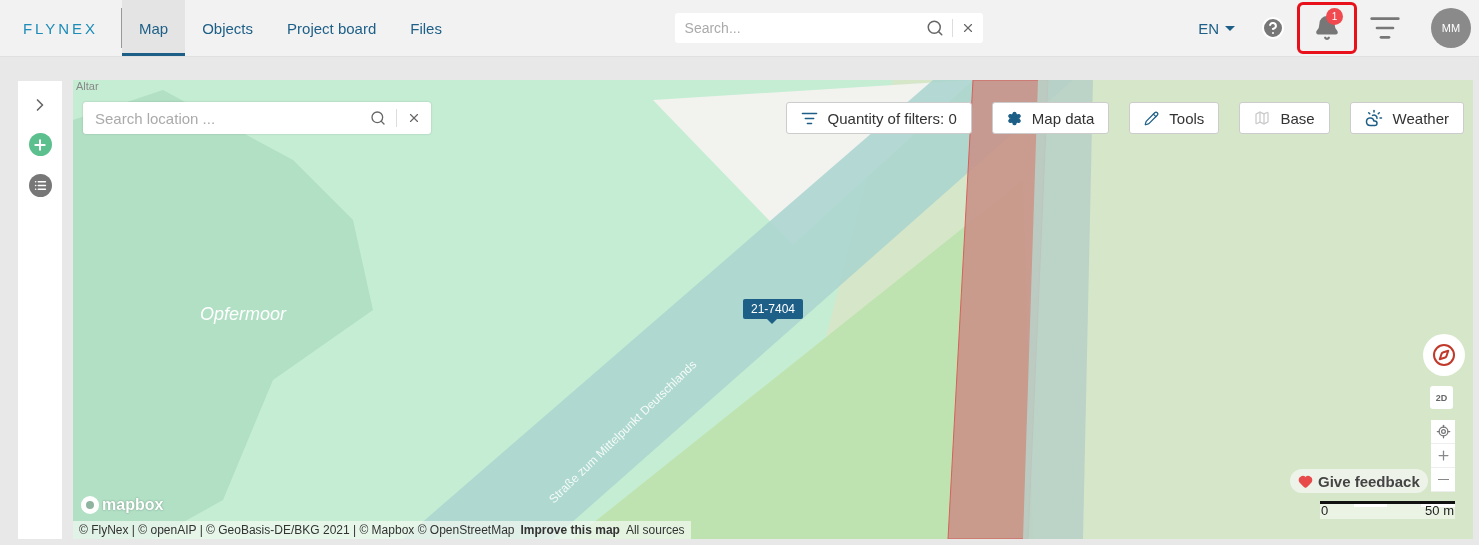 This screenshot has width=1479, height=545. What do you see at coordinates (1373, 118) in the screenshot?
I see `cloud-sun-icon` at bounding box center [1373, 118].